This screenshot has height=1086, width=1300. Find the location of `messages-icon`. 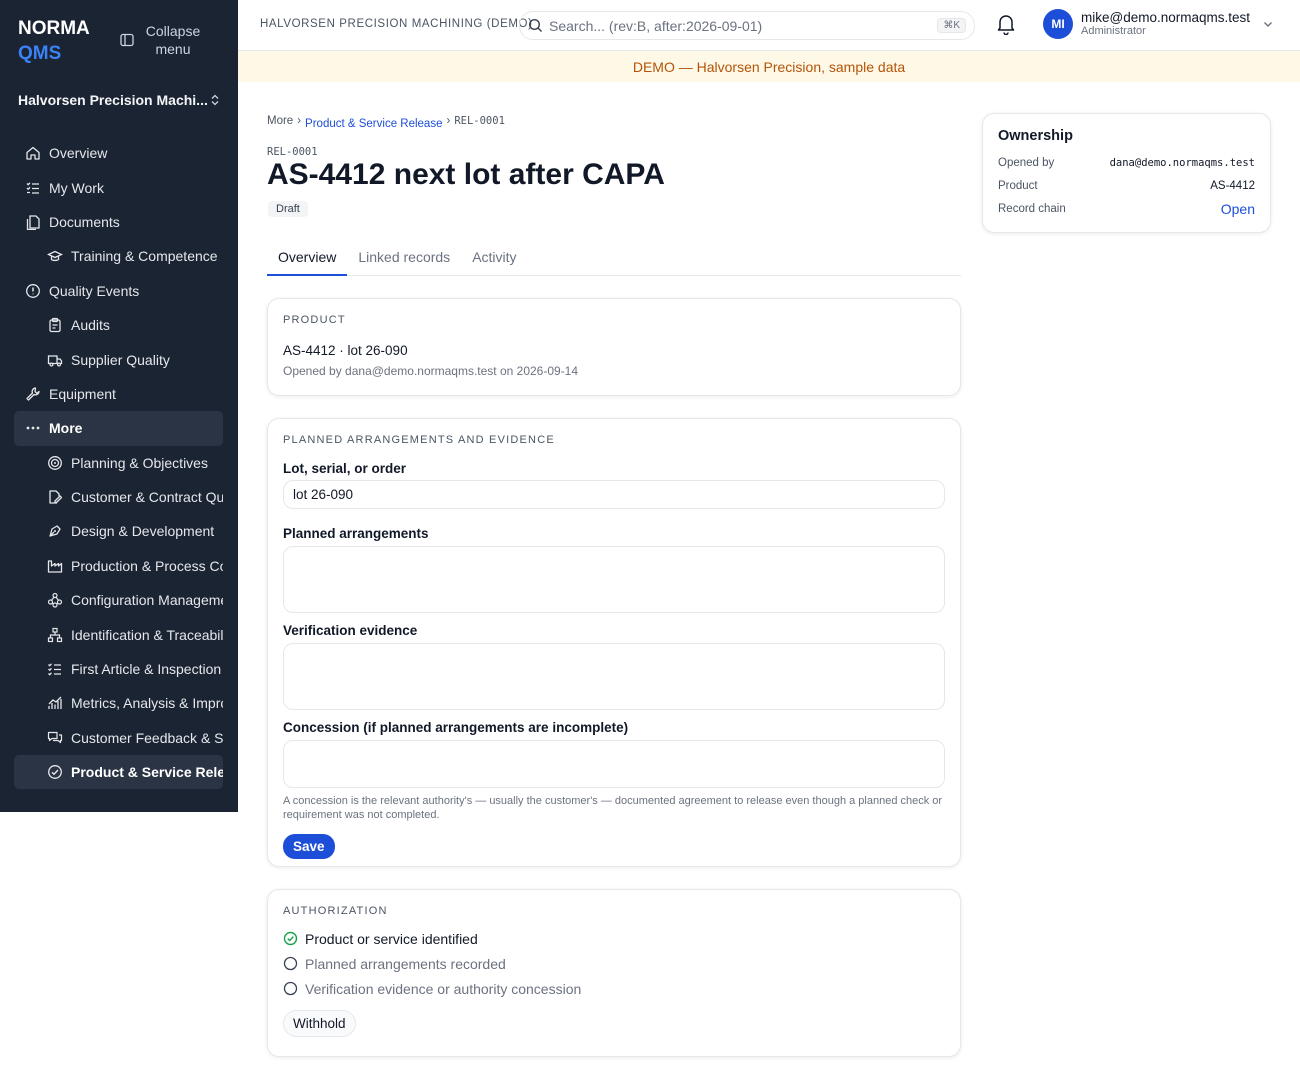

messages-icon is located at coordinates (55, 737).